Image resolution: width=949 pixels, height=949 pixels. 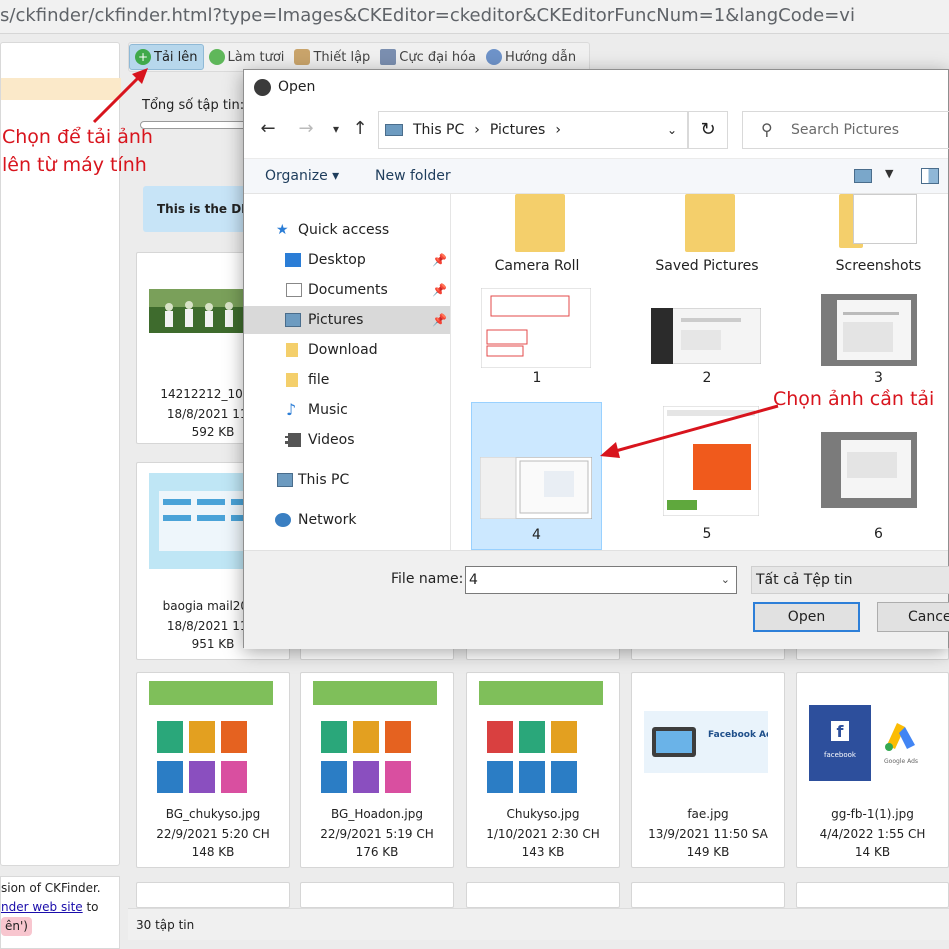 What do you see at coordinates (360, 128) in the screenshot?
I see `up-arrow-icon: ↑` at bounding box center [360, 128].